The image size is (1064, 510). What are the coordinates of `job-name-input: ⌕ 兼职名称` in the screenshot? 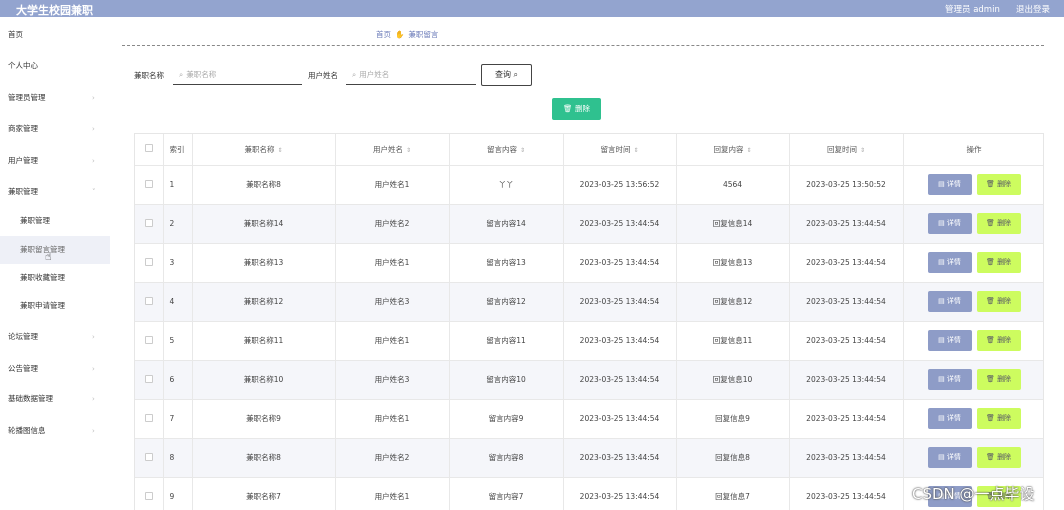 It's located at (237, 74).